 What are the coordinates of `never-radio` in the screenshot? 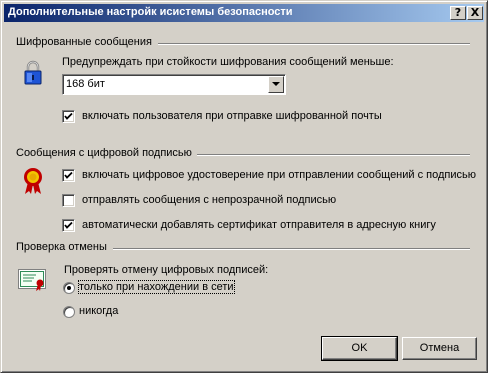 It's located at (69, 312).